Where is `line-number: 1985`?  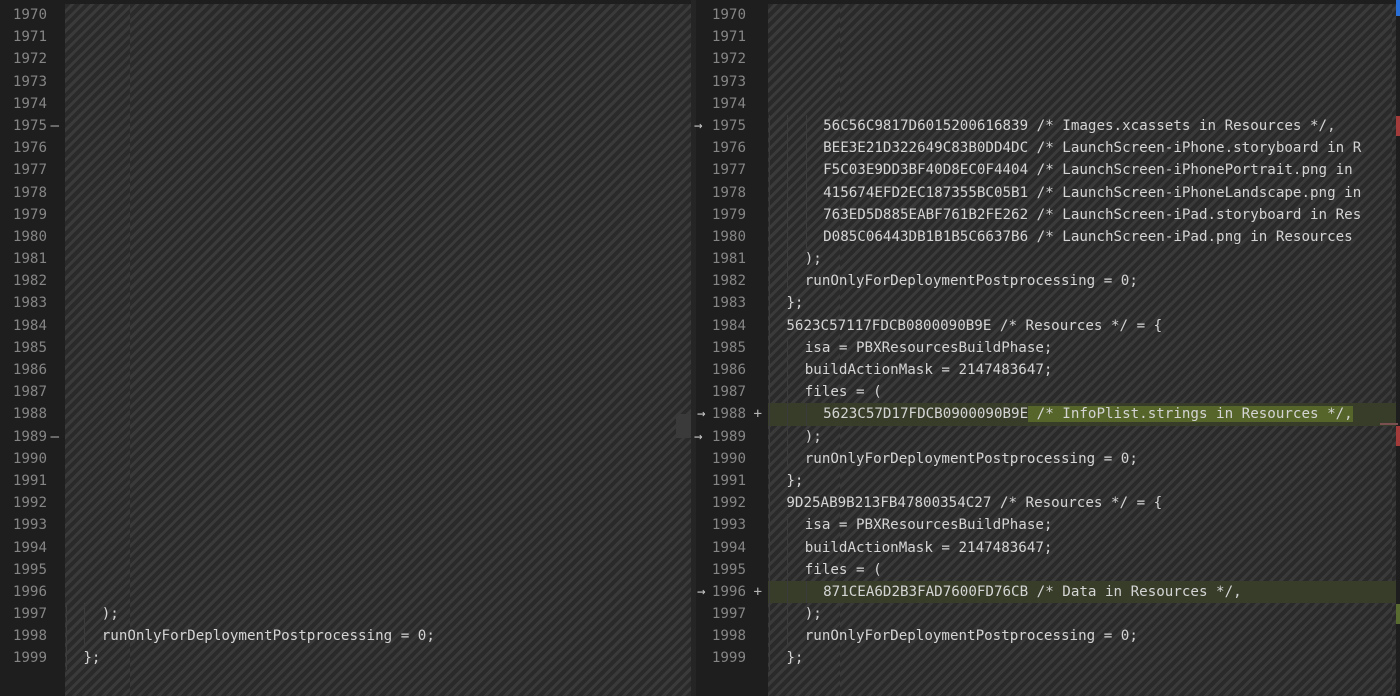
line-number: 1985 is located at coordinates (29, 347).